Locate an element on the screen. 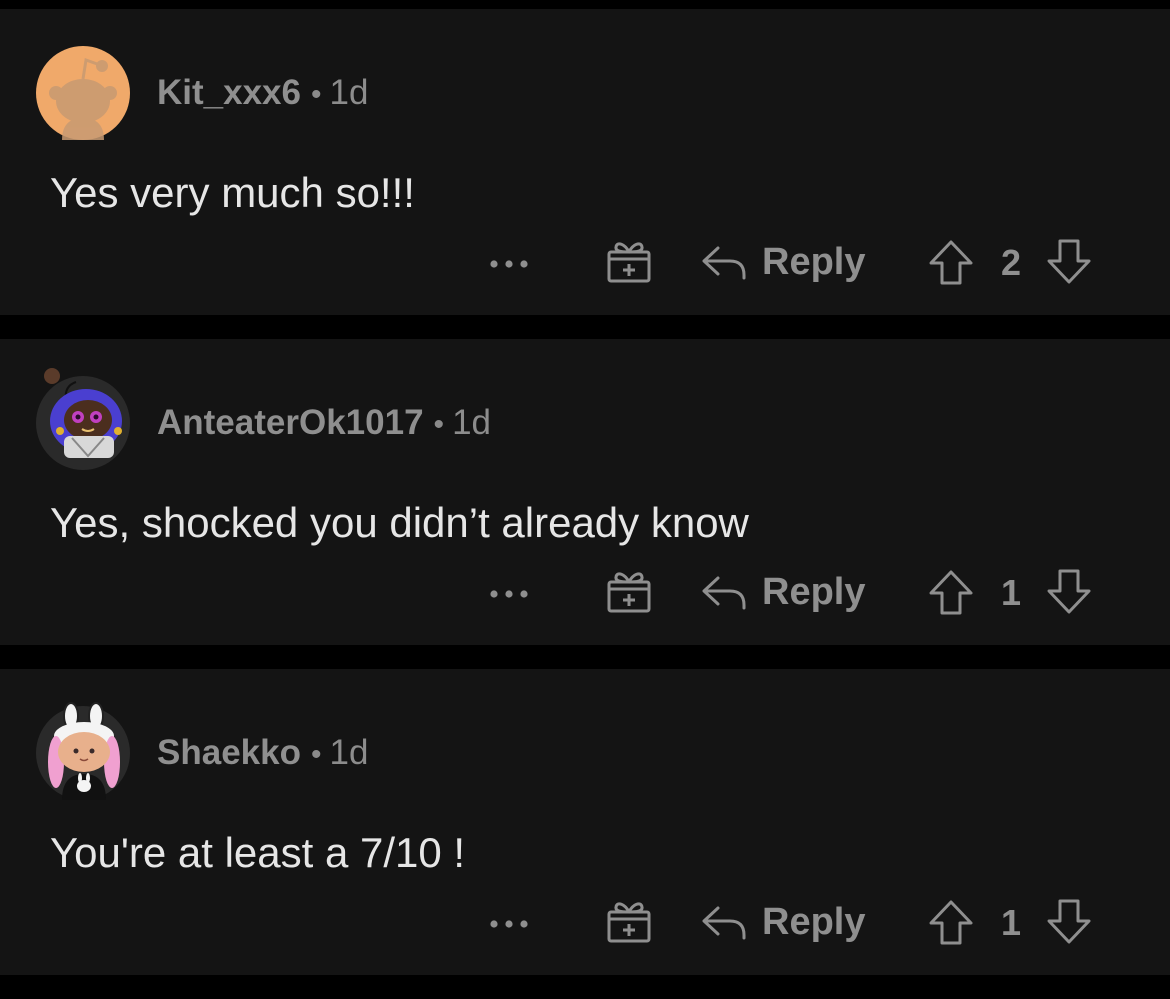 This screenshot has height=999, width=1170. bunny-snoo-avatar-icon is located at coordinates (83, 751).